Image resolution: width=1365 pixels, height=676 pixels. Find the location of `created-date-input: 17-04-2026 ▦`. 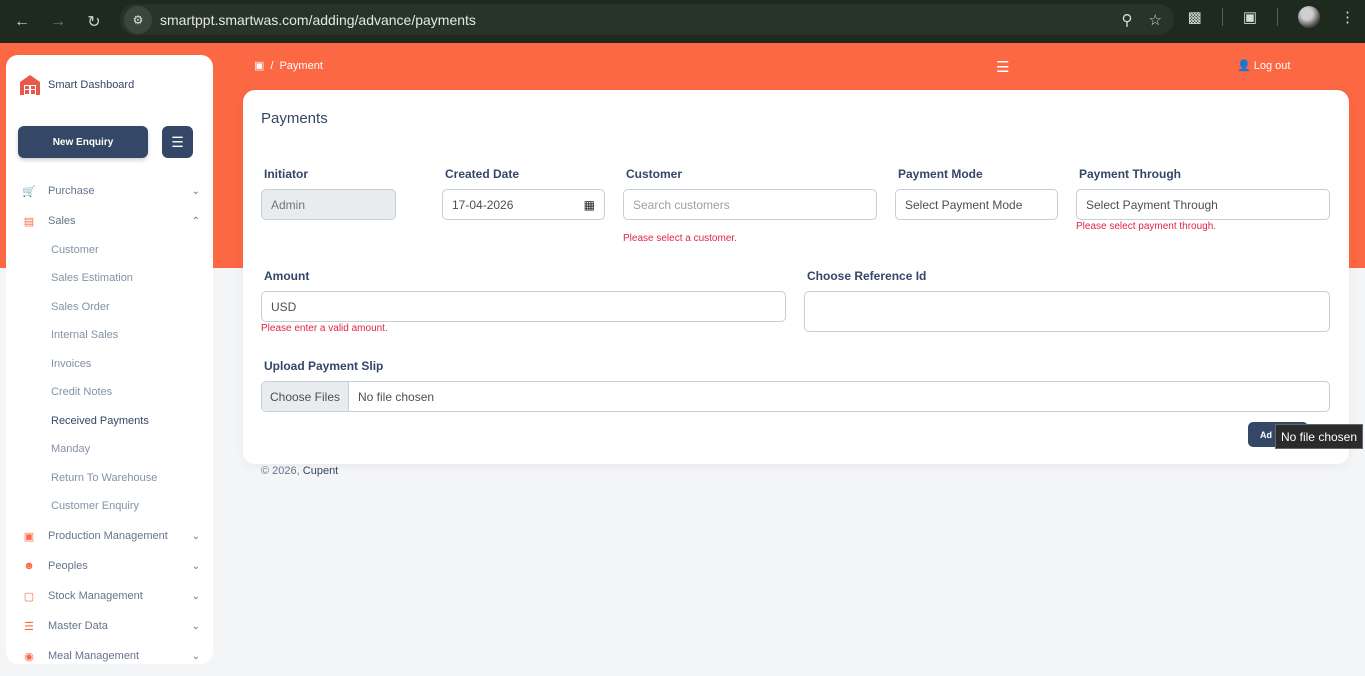

created-date-input: 17-04-2026 ▦ is located at coordinates (523, 204).